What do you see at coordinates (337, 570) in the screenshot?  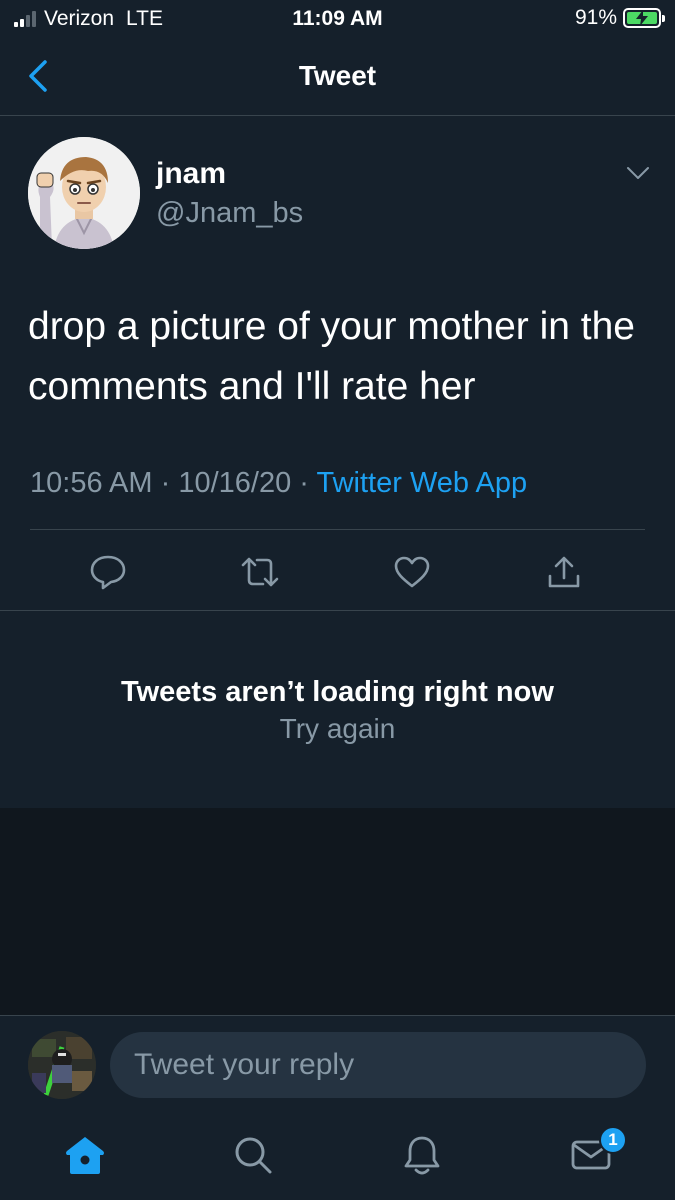 I see `tweet-actions` at bounding box center [337, 570].